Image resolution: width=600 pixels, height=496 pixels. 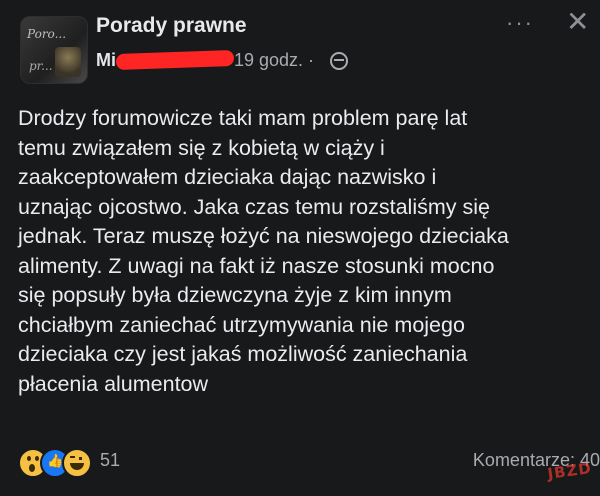 I want to click on avatar-figure, so click(x=68, y=62).